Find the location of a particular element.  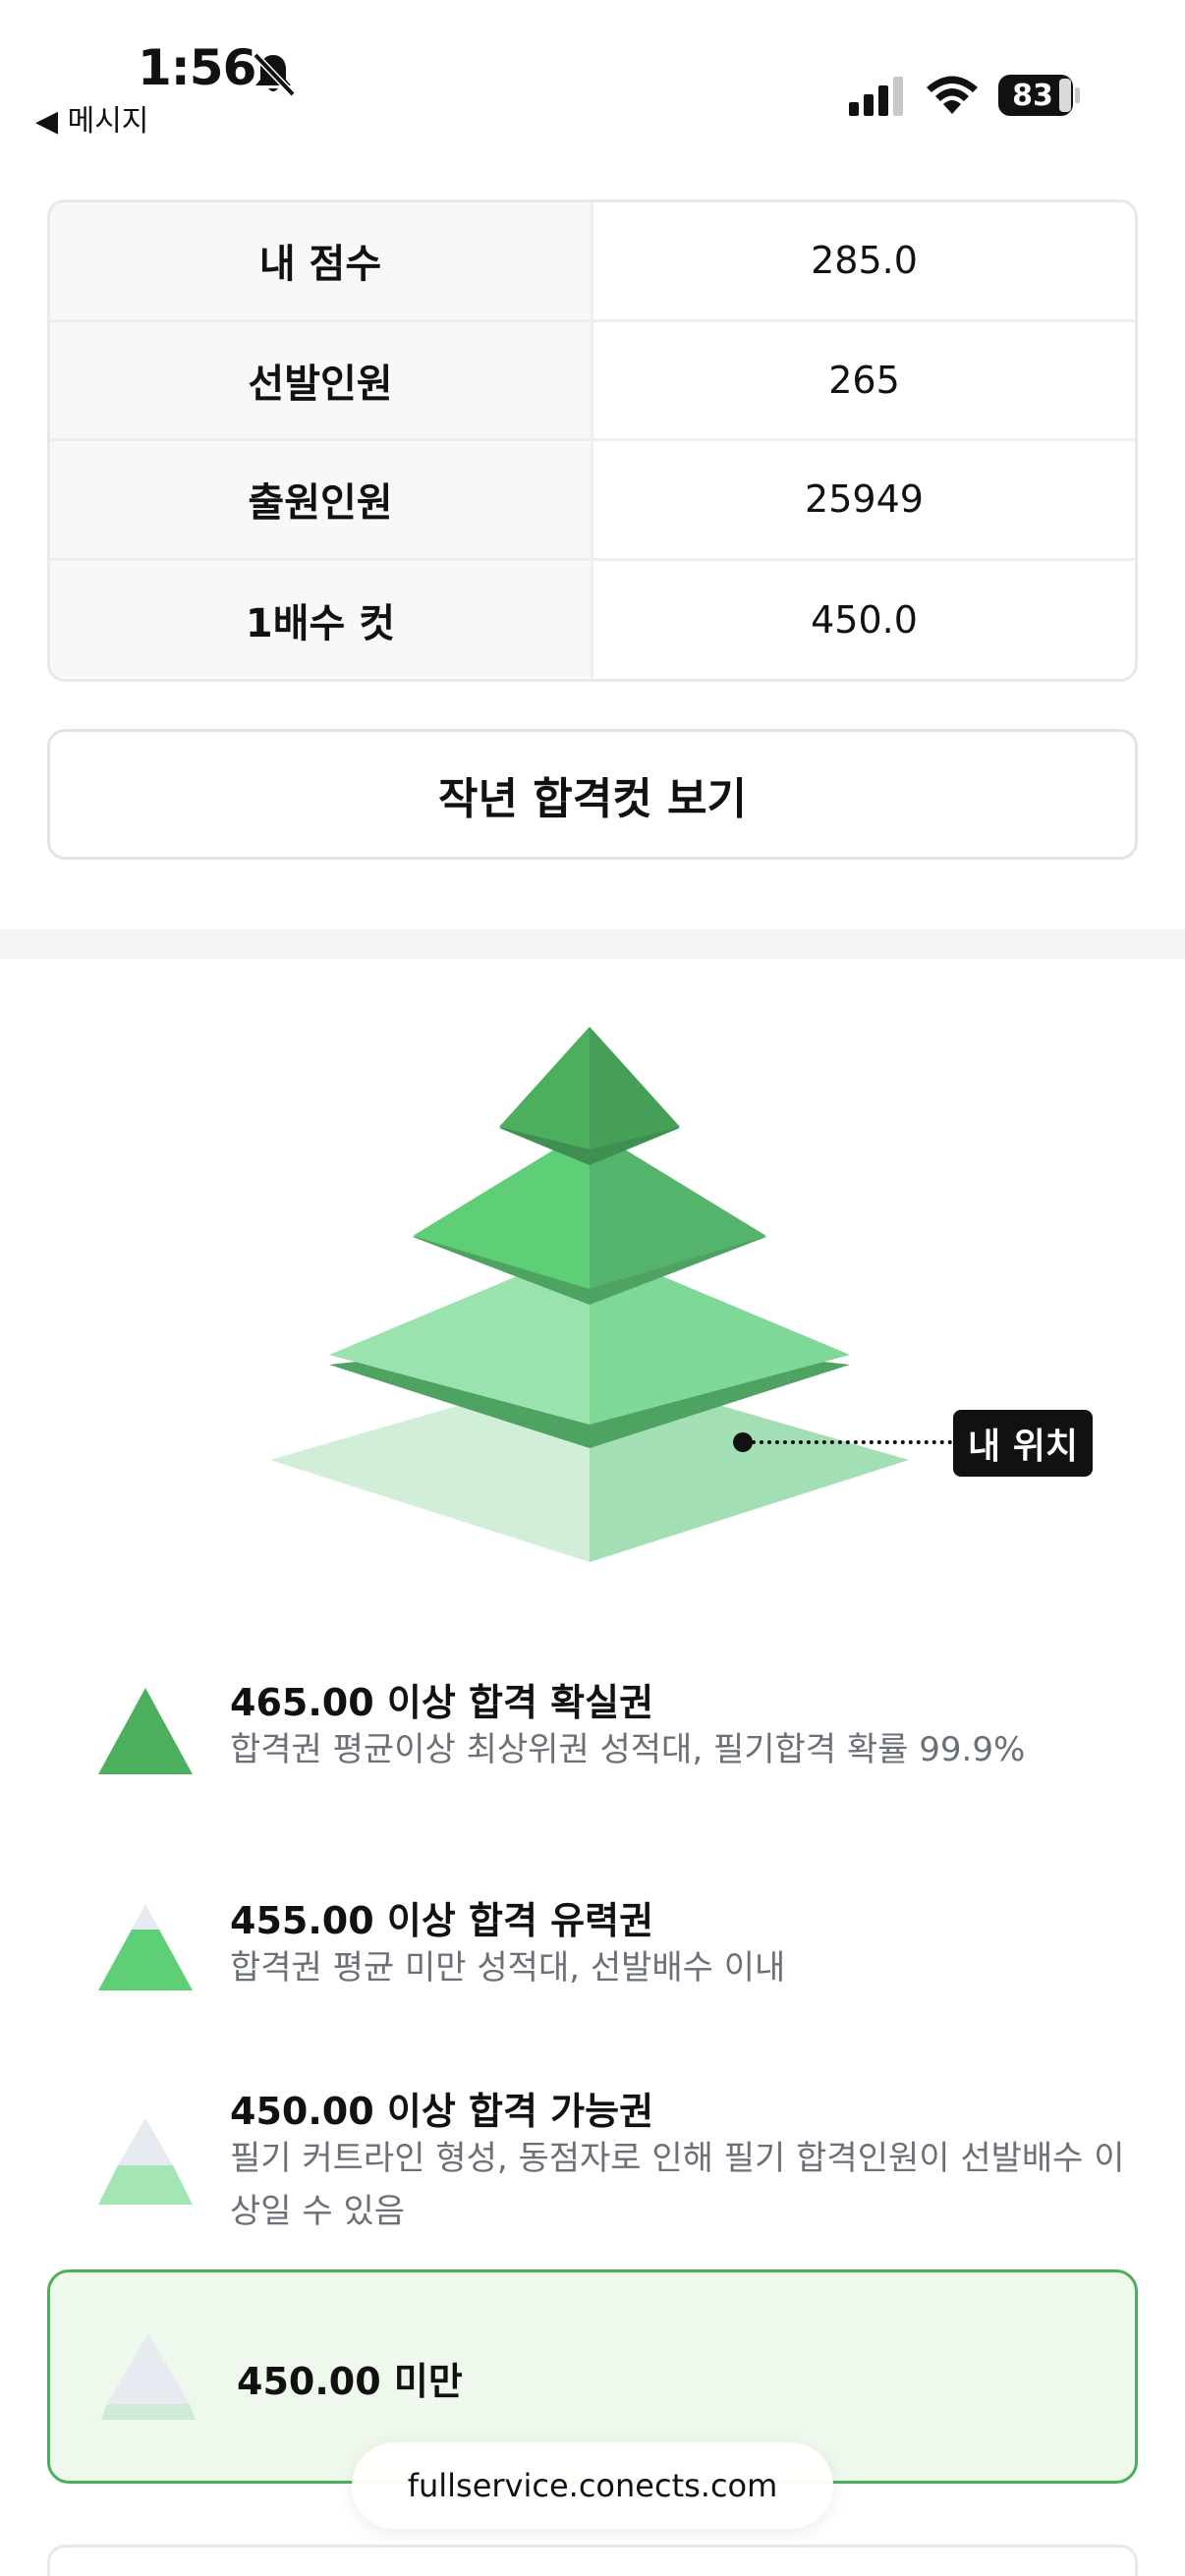

row-value: 285.0 is located at coordinates (865, 261).